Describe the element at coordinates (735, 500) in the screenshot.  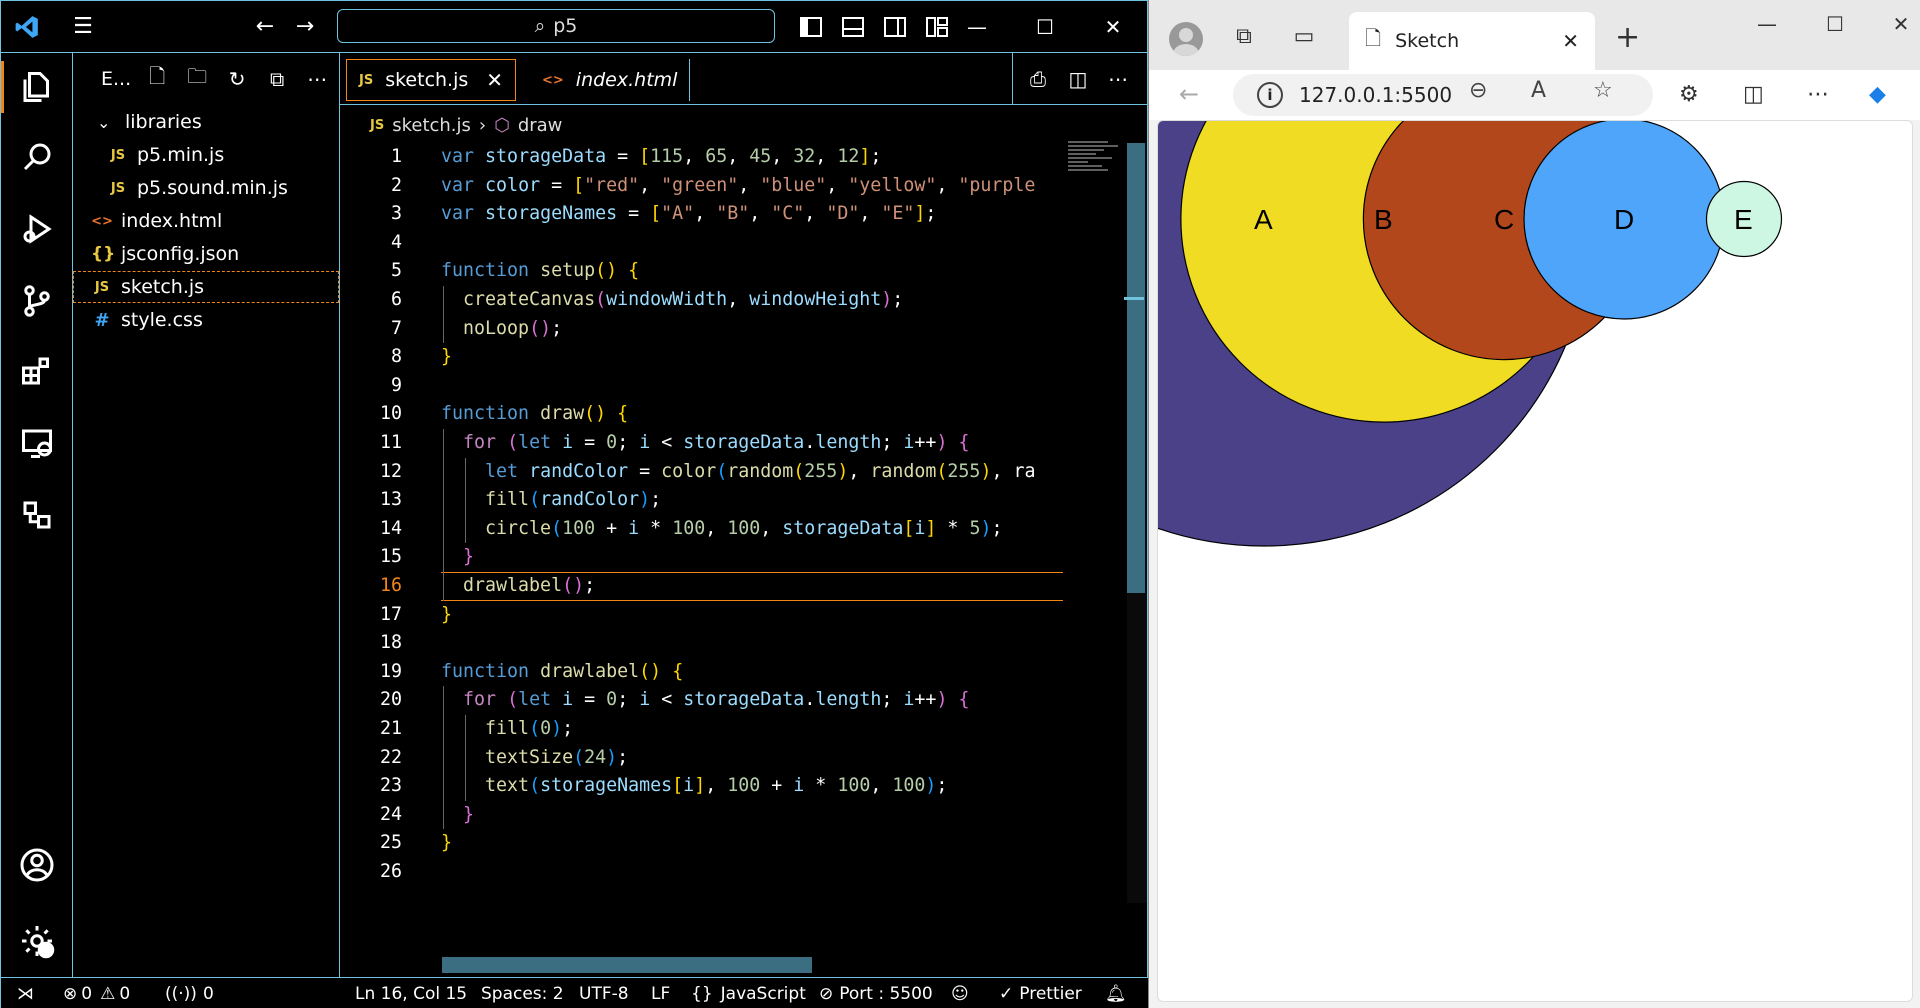
I see `code-line: 13 fill(randColor);` at that location.